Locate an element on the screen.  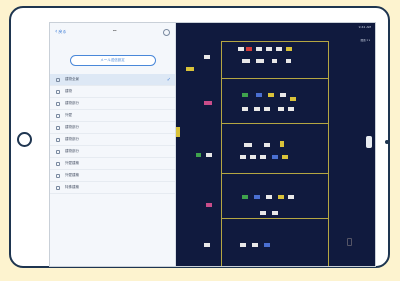
list-item-label: 建物 is located at coordinates (68, 91).